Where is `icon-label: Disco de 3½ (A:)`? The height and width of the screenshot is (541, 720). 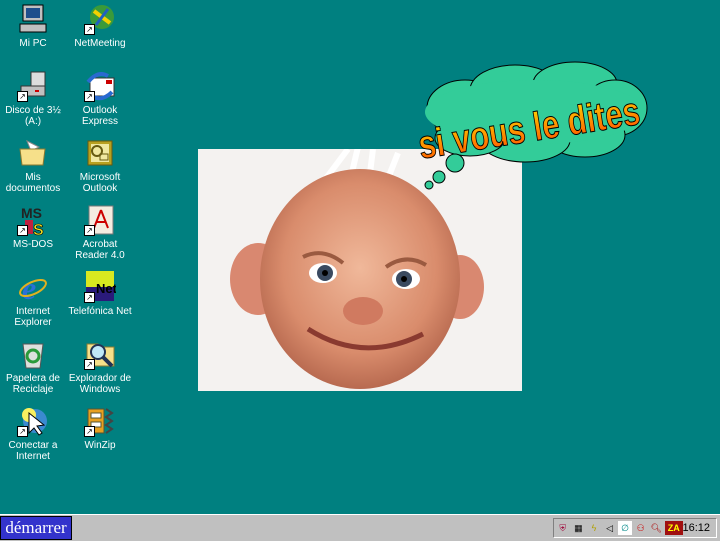 icon-label: Disco de 3½ (A:) is located at coordinates (33, 116).